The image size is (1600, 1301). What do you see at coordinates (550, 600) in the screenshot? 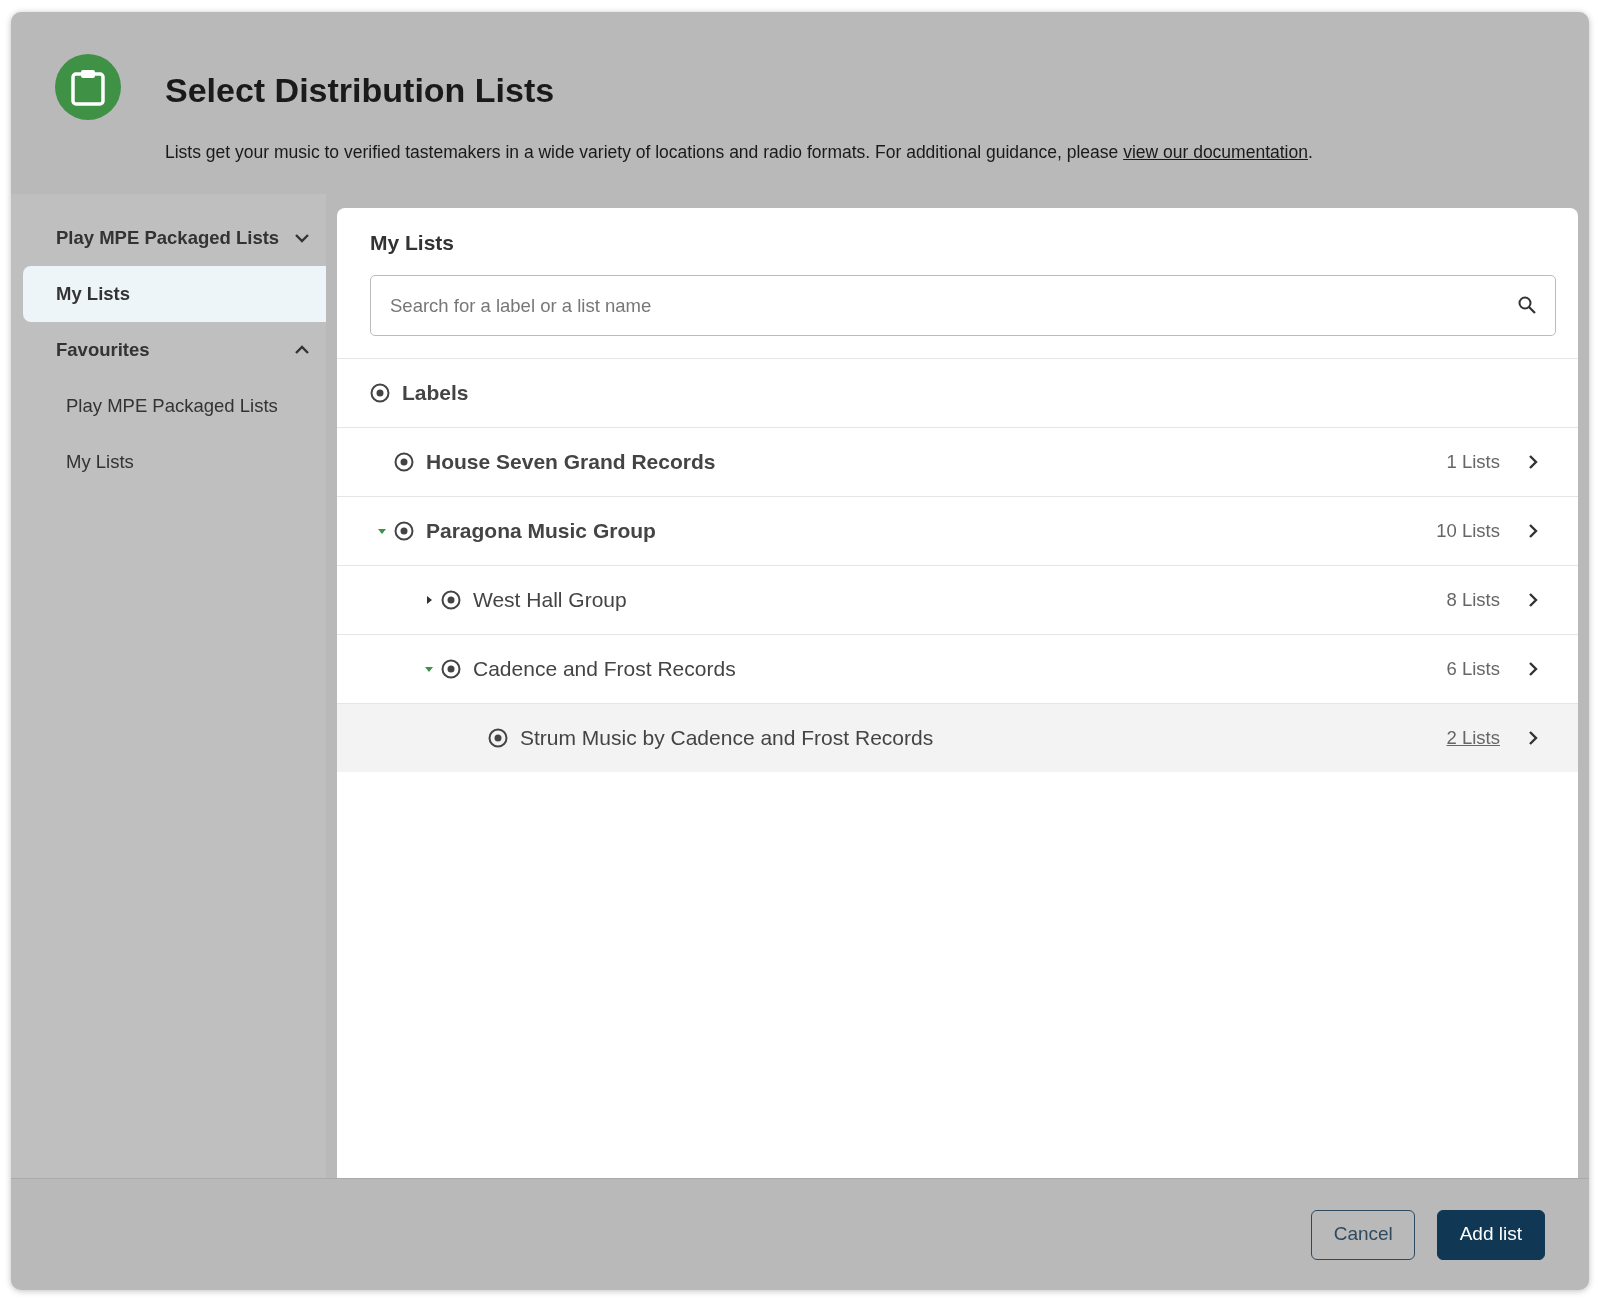
I see `tree-label: West Hall Group` at bounding box center [550, 600].